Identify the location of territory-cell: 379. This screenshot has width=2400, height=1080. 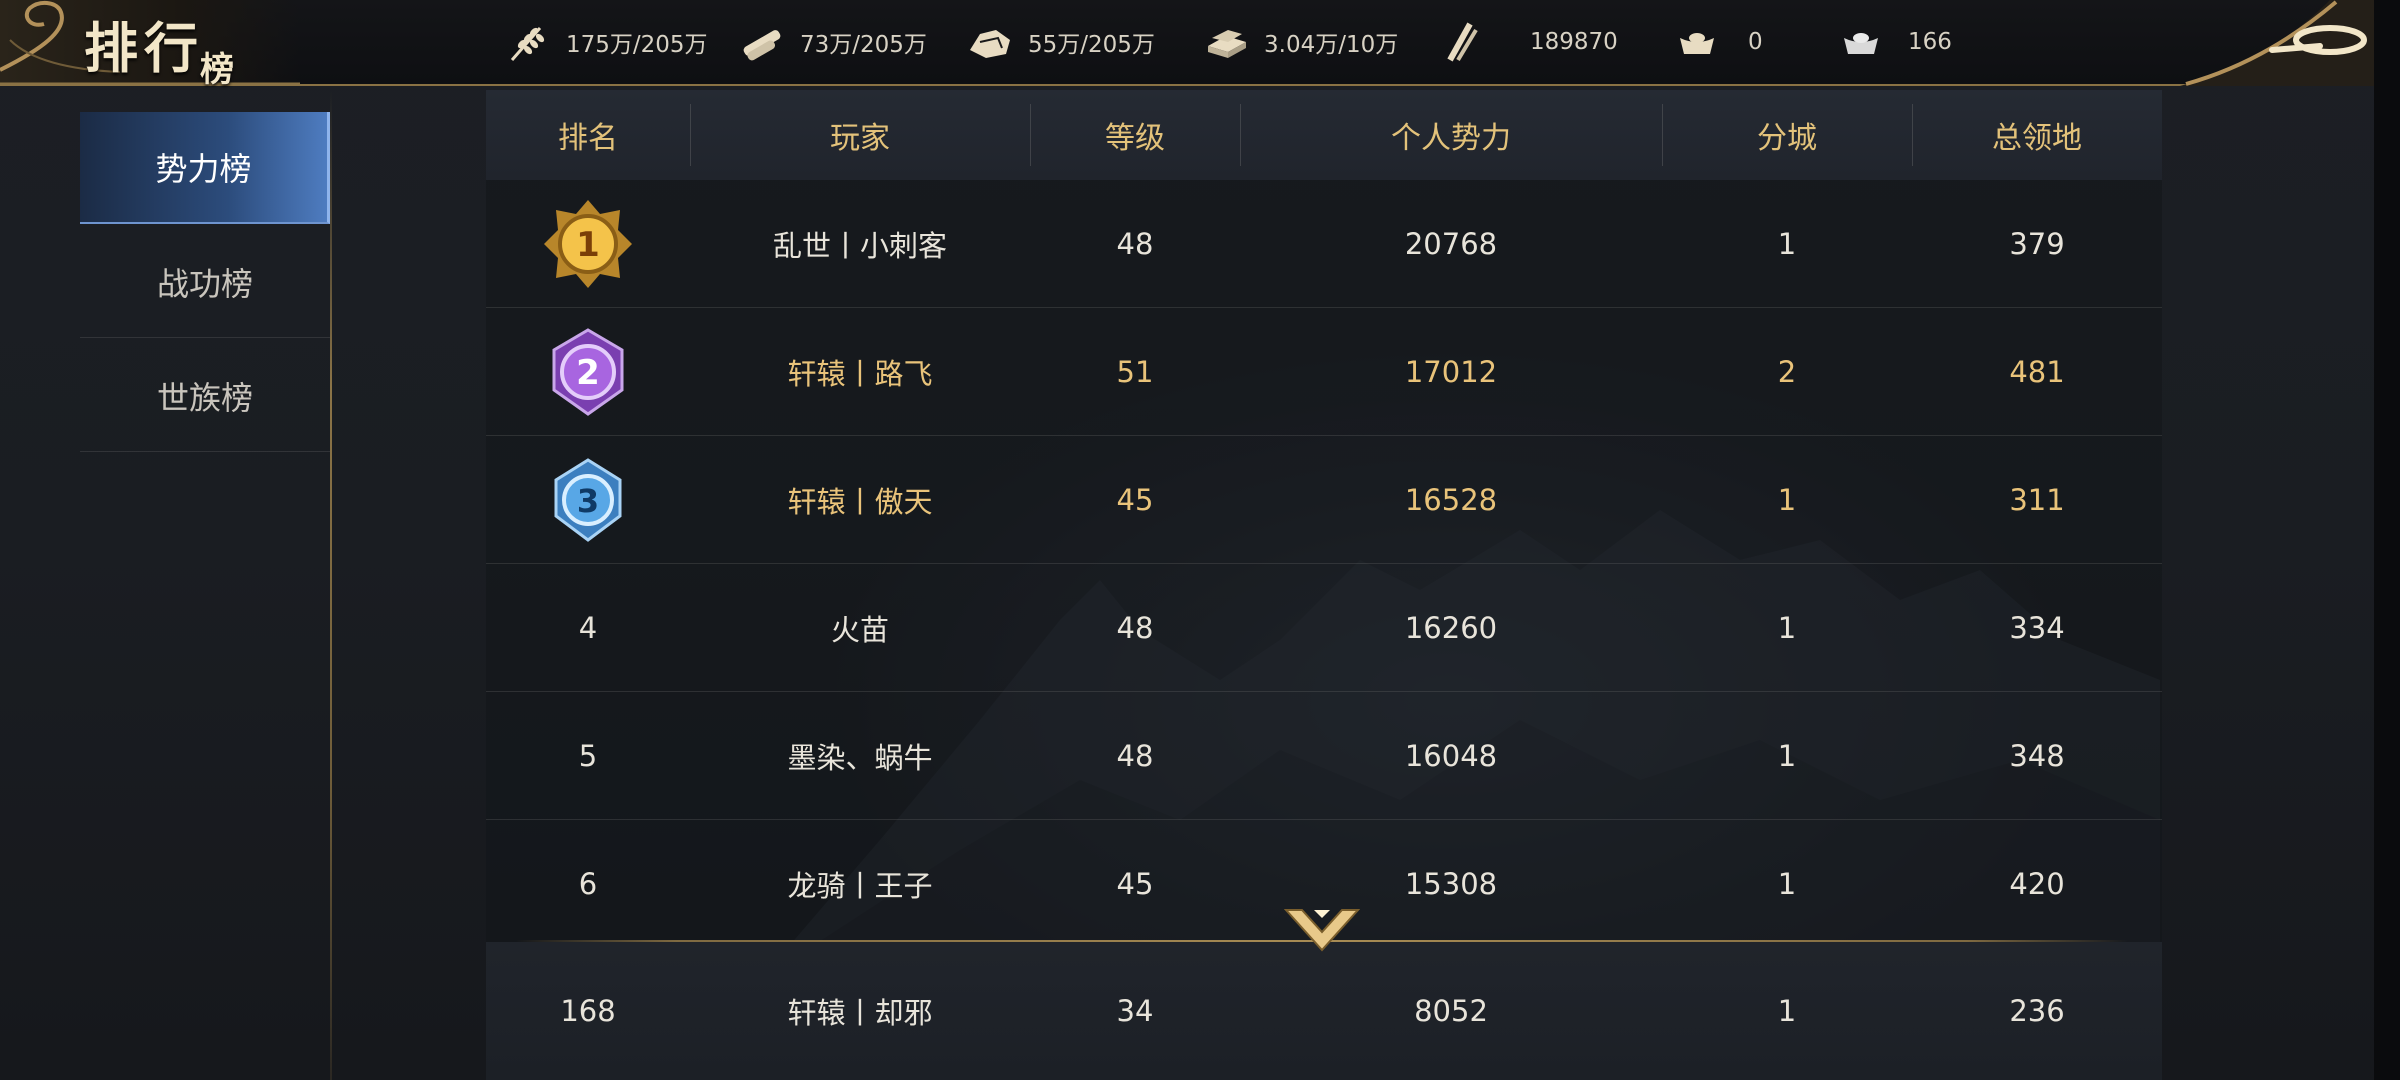
(2037, 244).